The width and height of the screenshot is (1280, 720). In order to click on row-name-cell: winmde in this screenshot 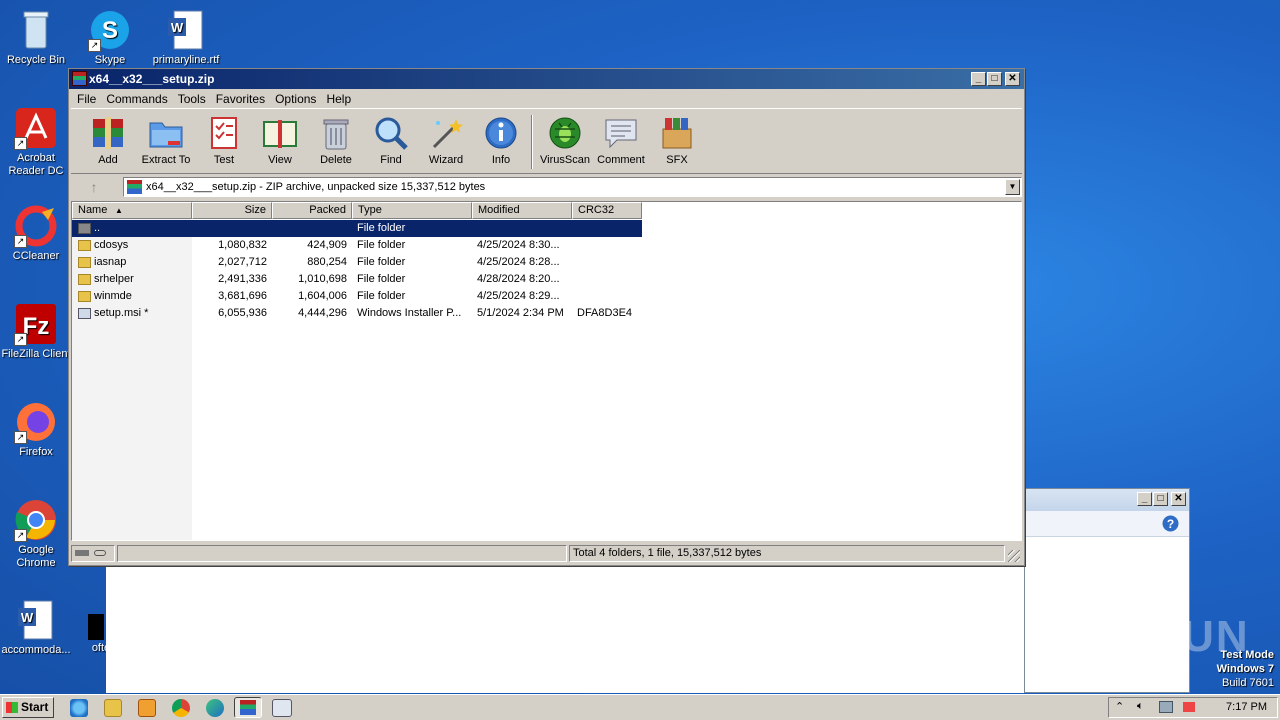, I will do `click(132, 296)`.